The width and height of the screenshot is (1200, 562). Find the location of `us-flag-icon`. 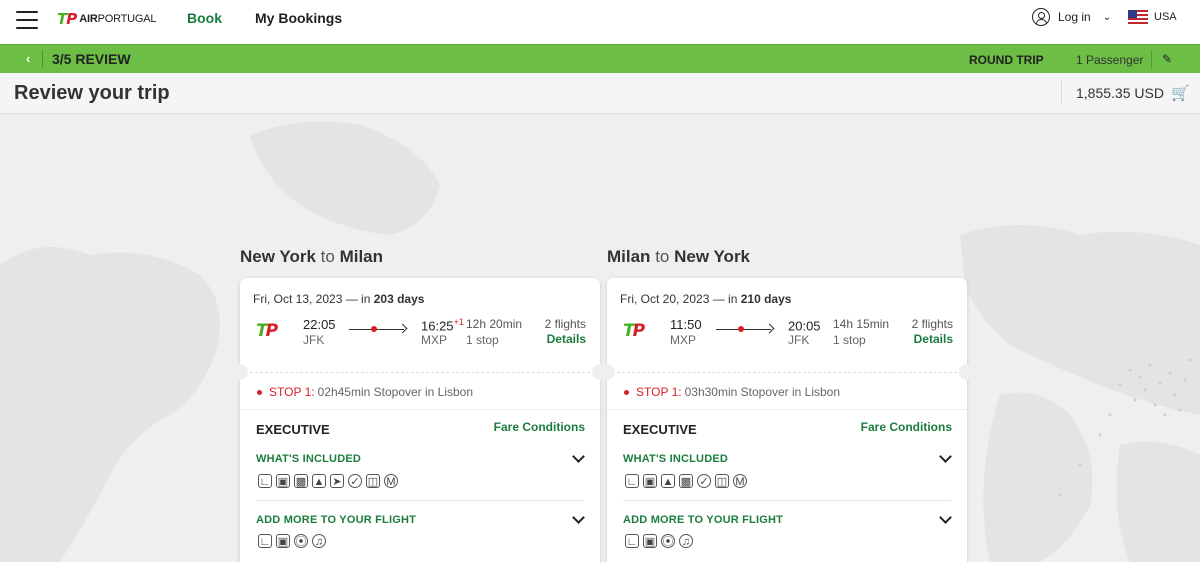

us-flag-icon is located at coordinates (1138, 17).